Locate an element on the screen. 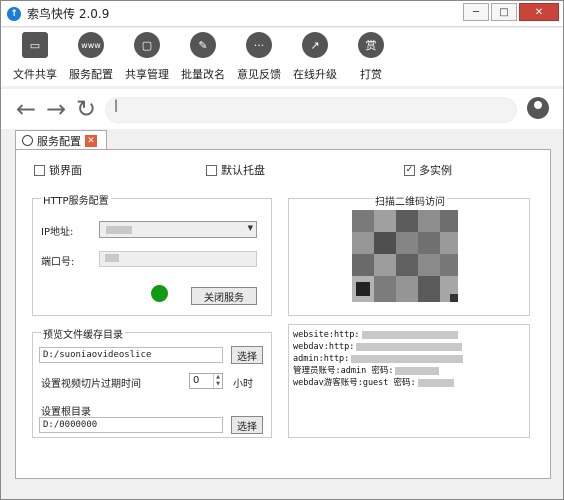 This screenshot has width=564, height=500. tab-close-icon: ✕ is located at coordinates (91, 140).